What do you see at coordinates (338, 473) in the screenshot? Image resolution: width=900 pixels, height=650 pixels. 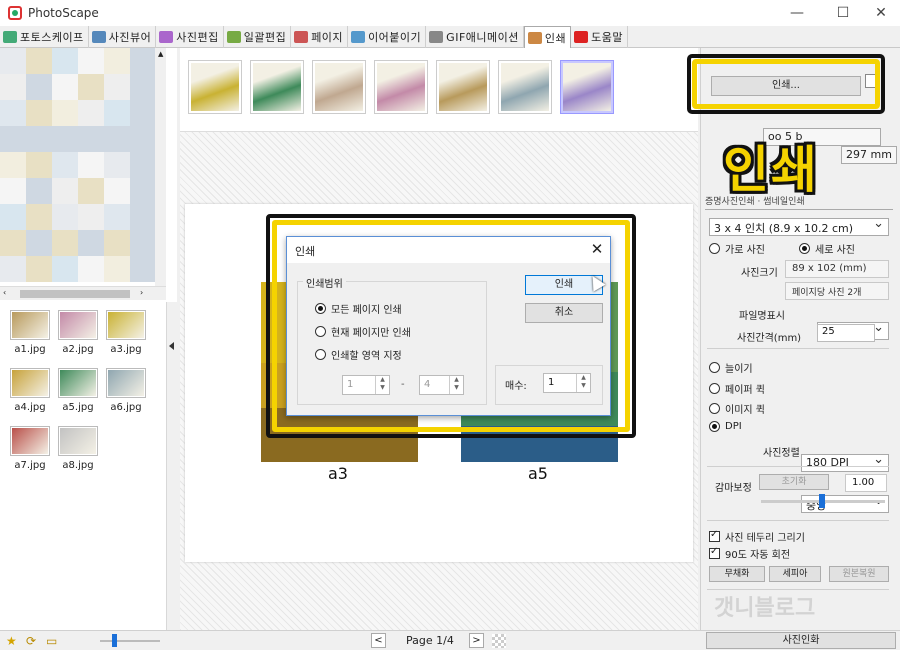 I see `photo-caption-left: a3` at bounding box center [338, 473].